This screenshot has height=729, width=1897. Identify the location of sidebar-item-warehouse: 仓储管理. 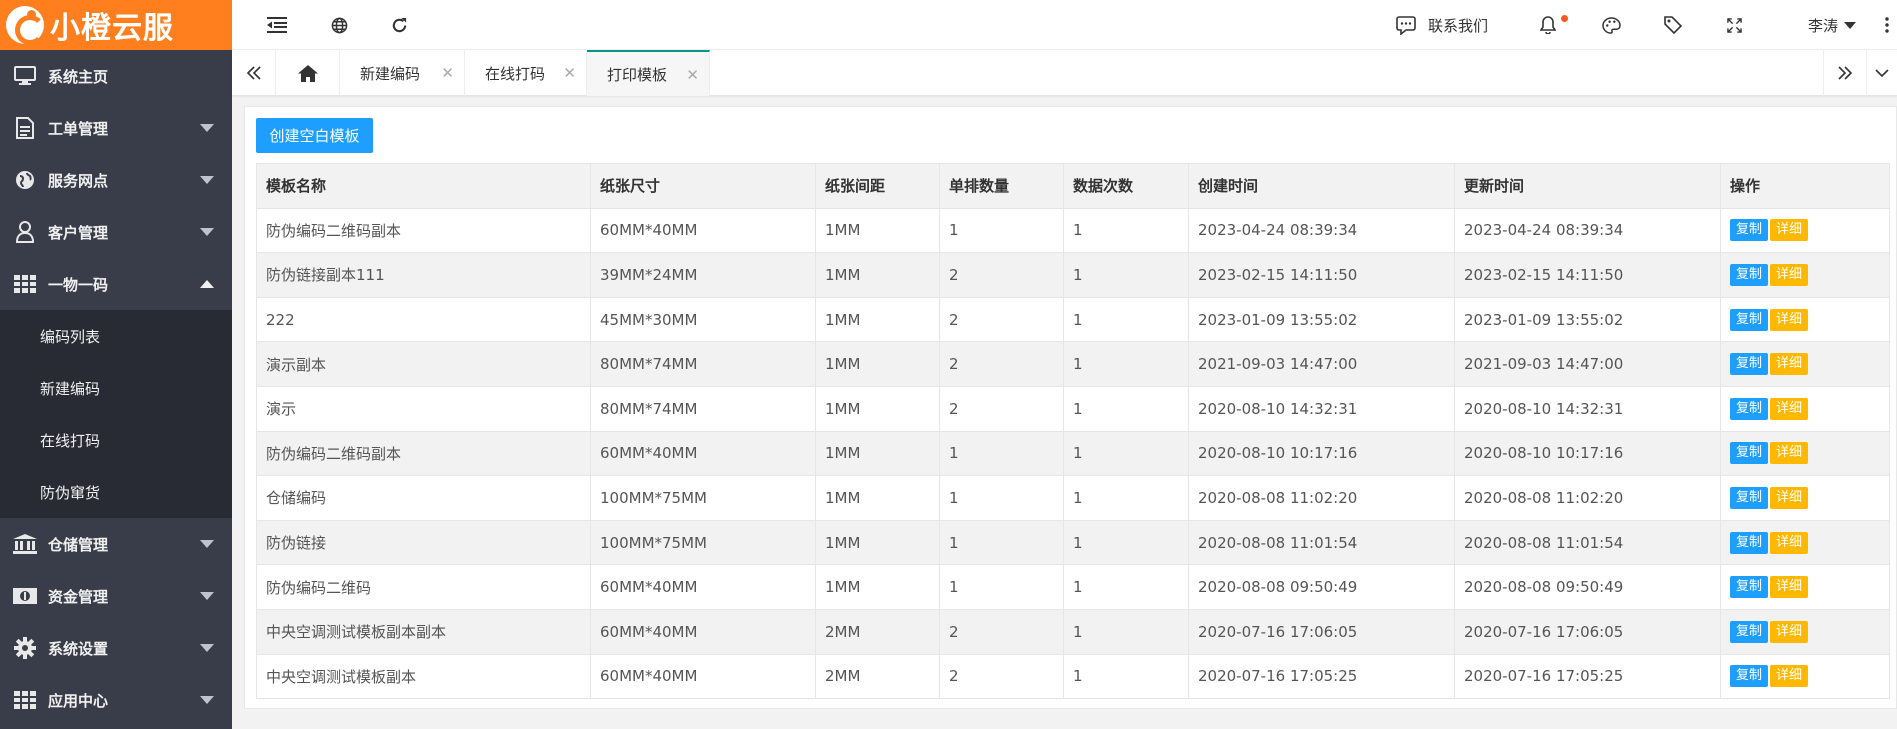
(116, 544).